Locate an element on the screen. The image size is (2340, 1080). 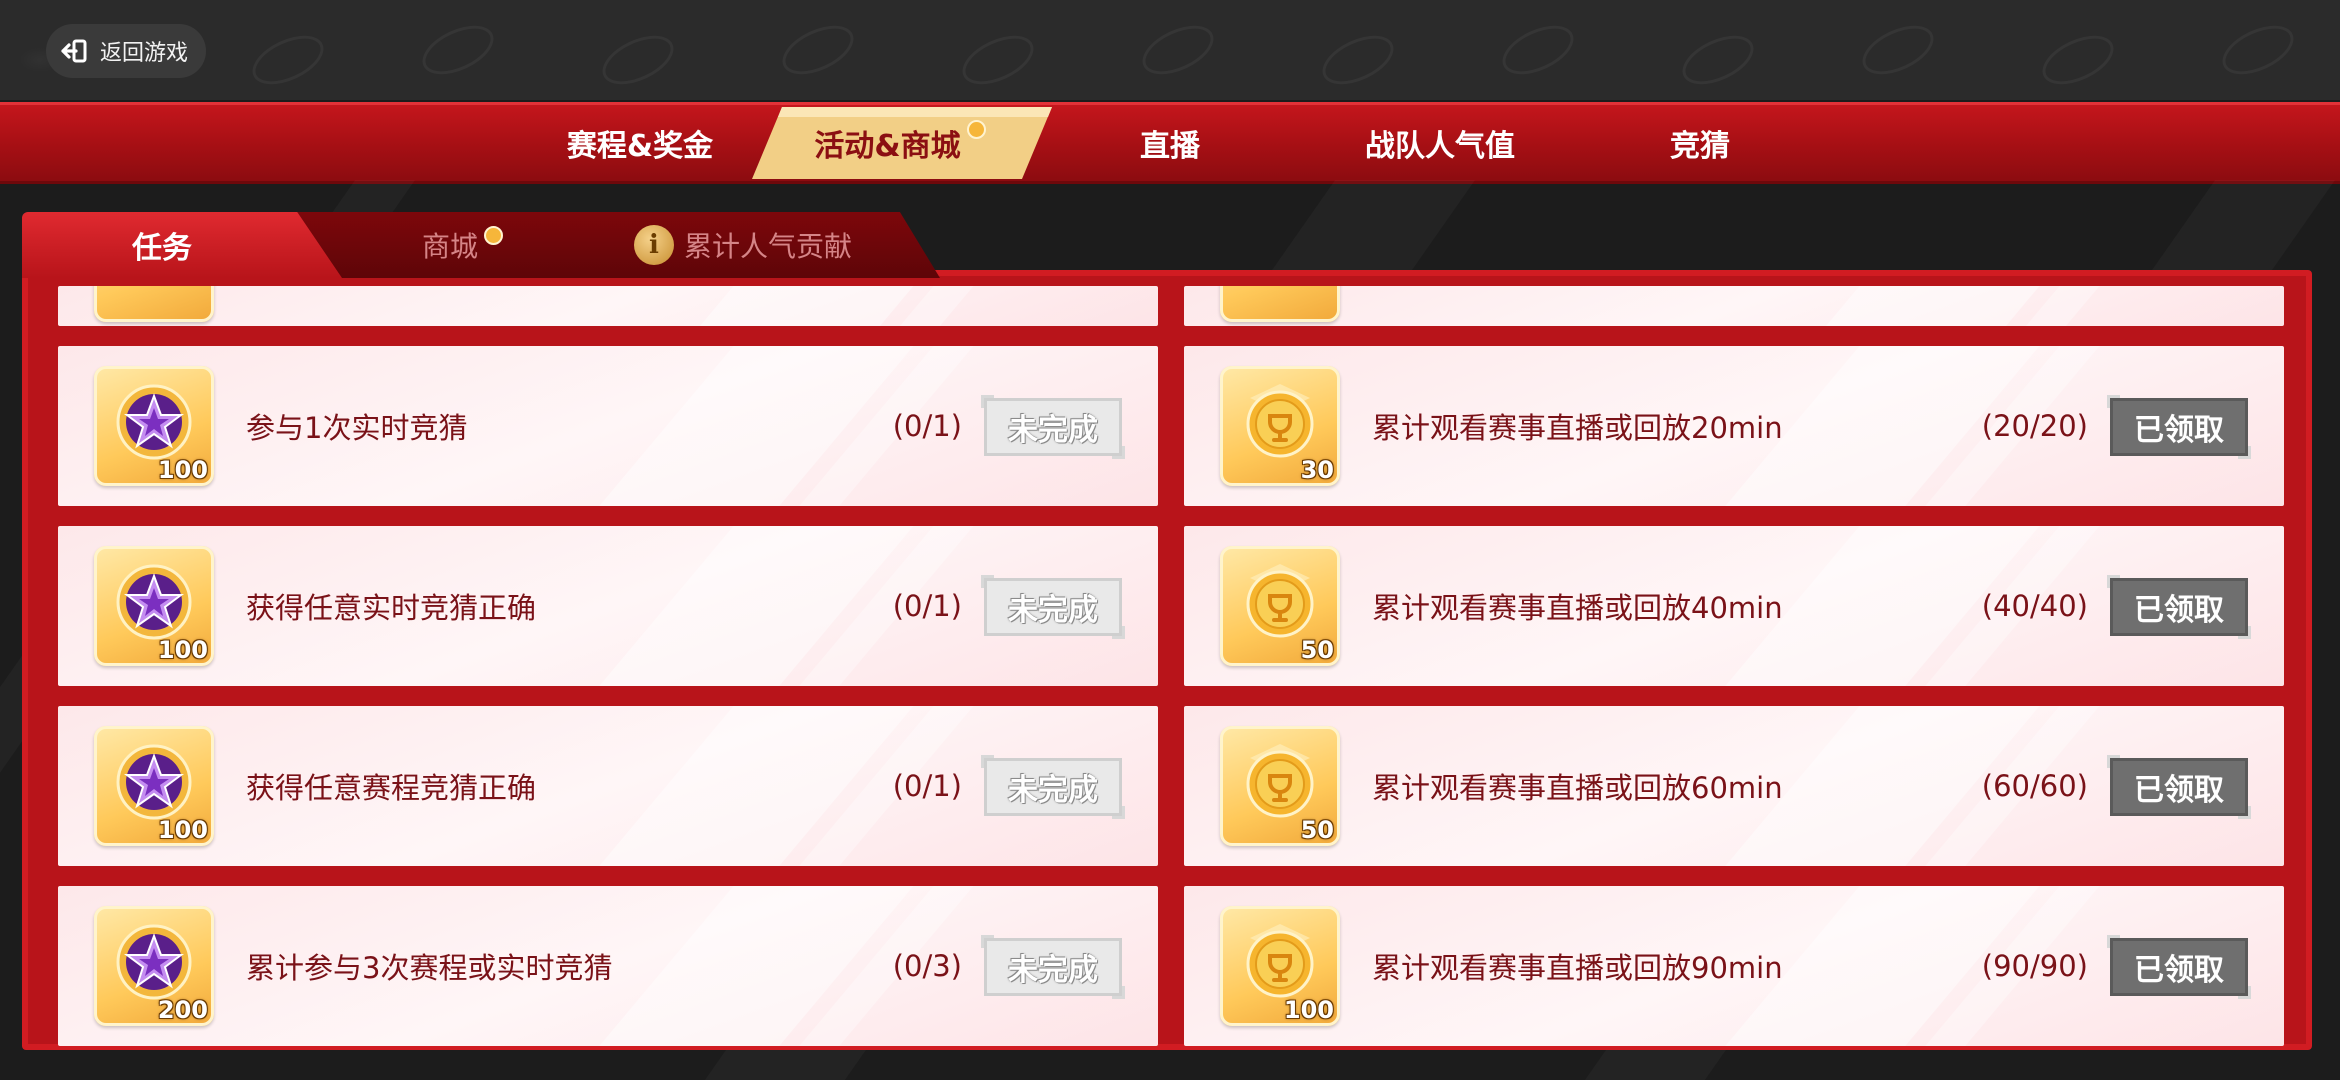
reward-quantity: 30 is located at coordinates (1317, 470).